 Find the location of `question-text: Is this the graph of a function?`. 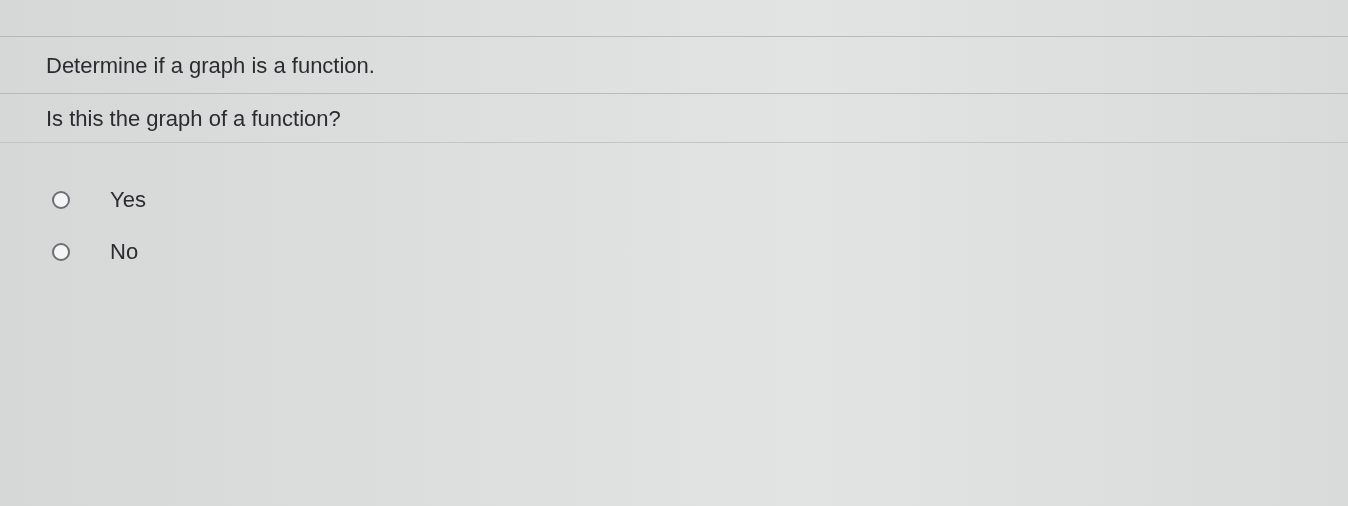

question-text: Is this the graph of a function? is located at coordinates (194, 119).